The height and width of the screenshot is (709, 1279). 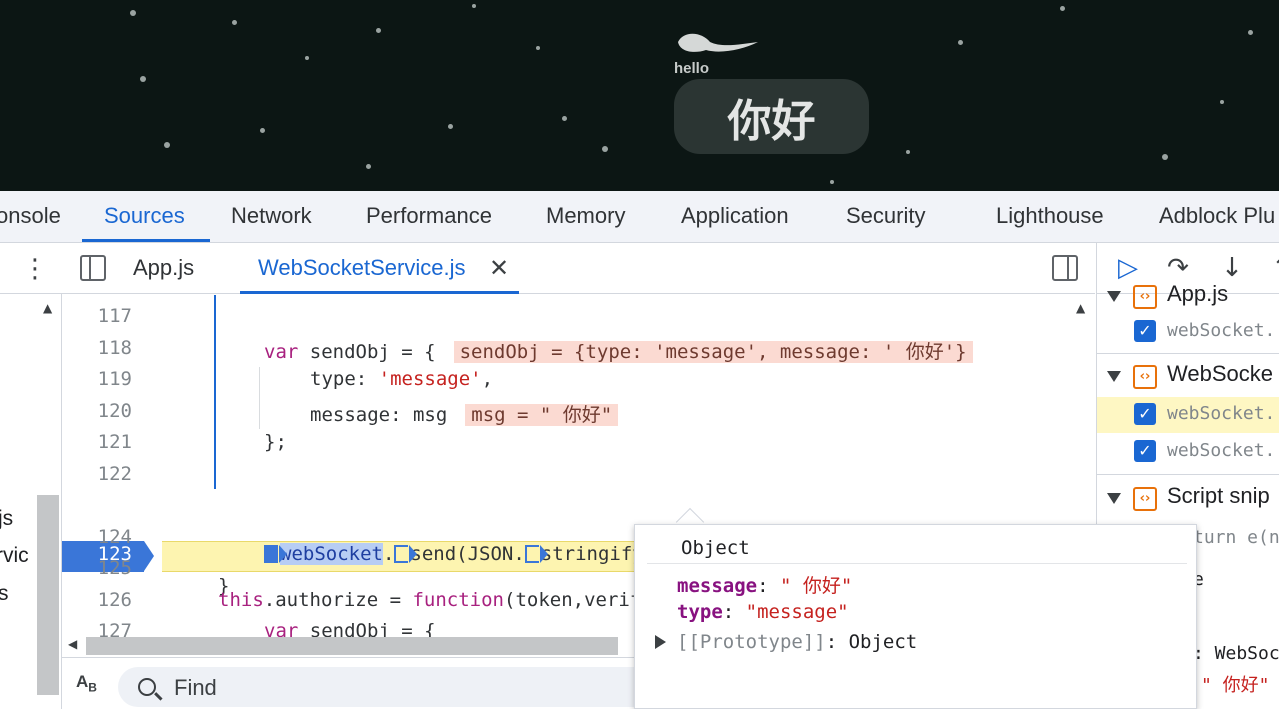 I want to click on file-tree-item: rvic, so click(x=14, y=556).